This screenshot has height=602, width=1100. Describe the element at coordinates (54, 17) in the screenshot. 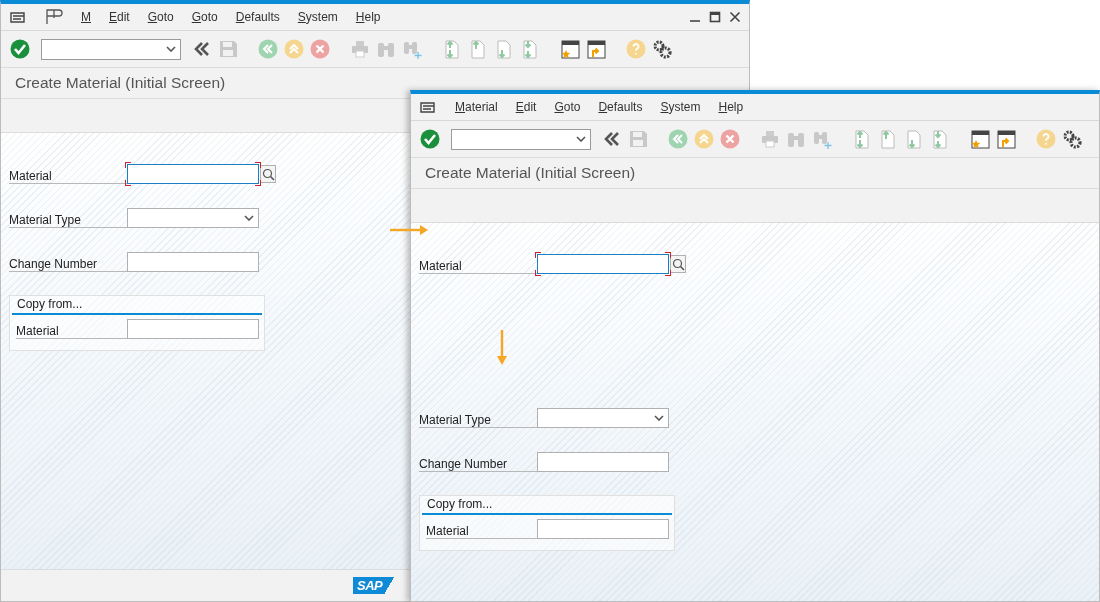

I see `layout-icon` at that location.